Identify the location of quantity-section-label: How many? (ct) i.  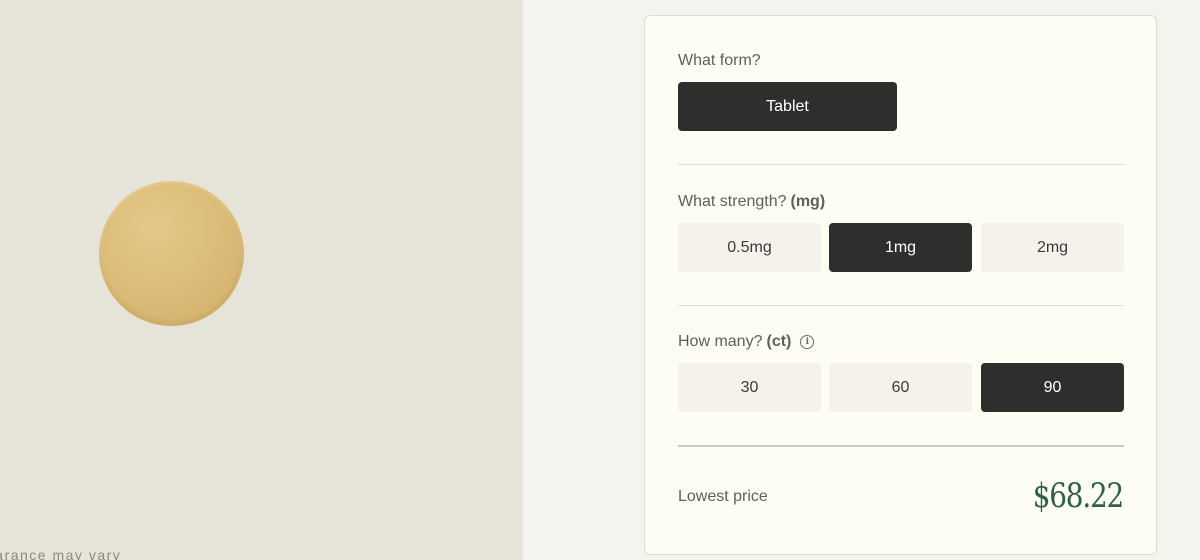
(746, 342).